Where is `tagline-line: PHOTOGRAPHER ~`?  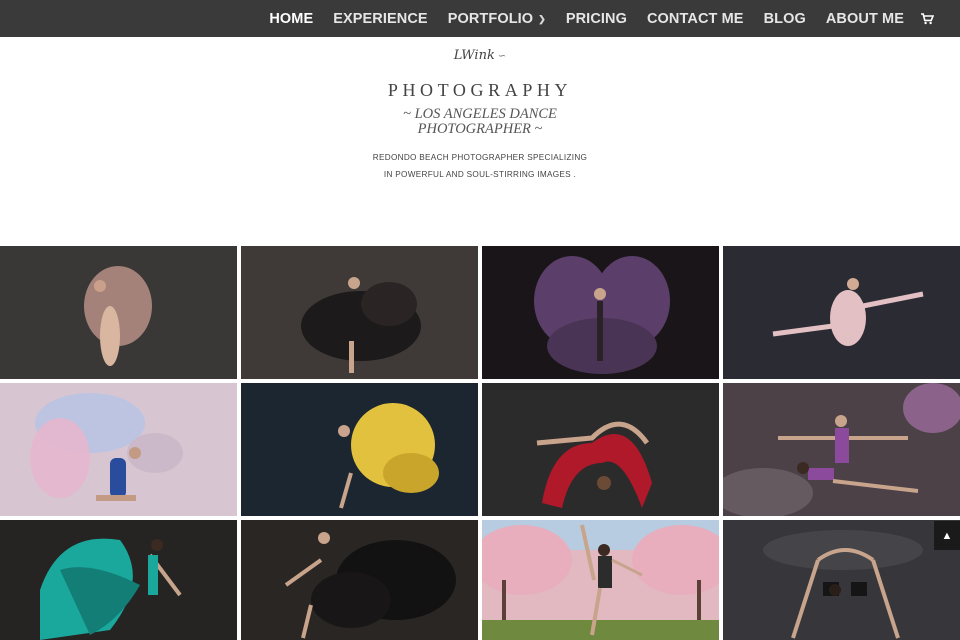 tagline-line: PHOTOGRAPHER ~ is located at coordinates (480, 129).